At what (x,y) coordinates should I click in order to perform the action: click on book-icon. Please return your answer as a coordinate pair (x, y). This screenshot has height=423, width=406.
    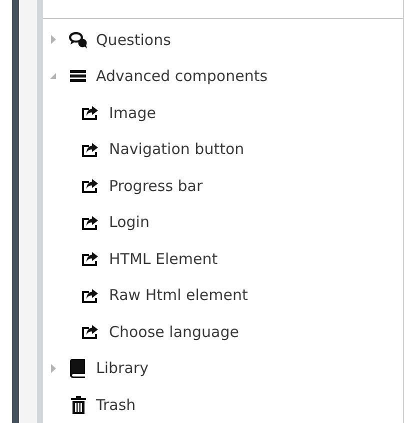
    Looking at the image, I should click on (78, 368).